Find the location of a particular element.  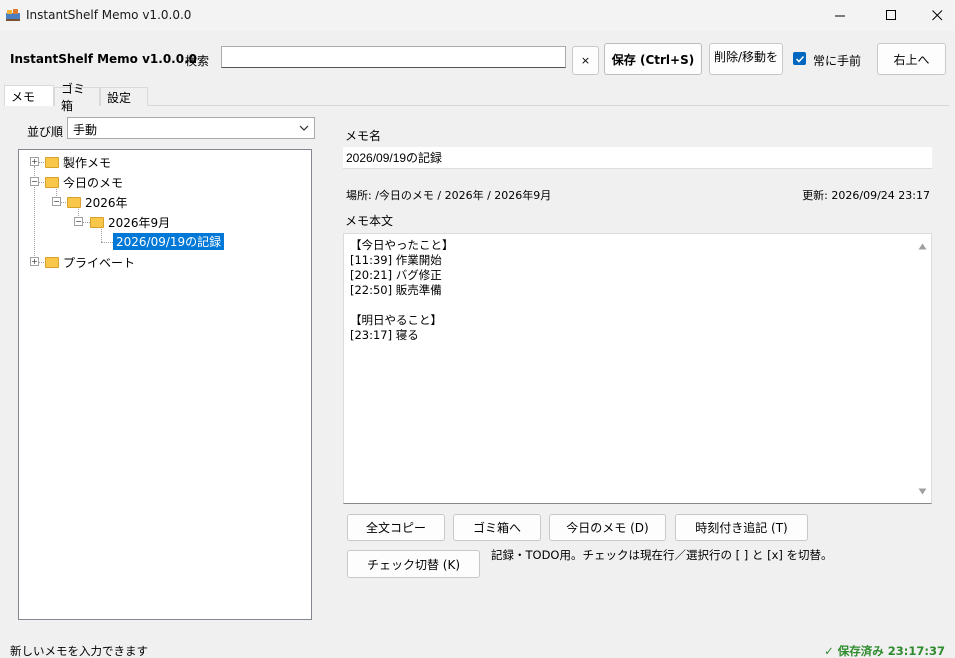

tree-item-label: 2026年 is located at coordinates (106, 202).